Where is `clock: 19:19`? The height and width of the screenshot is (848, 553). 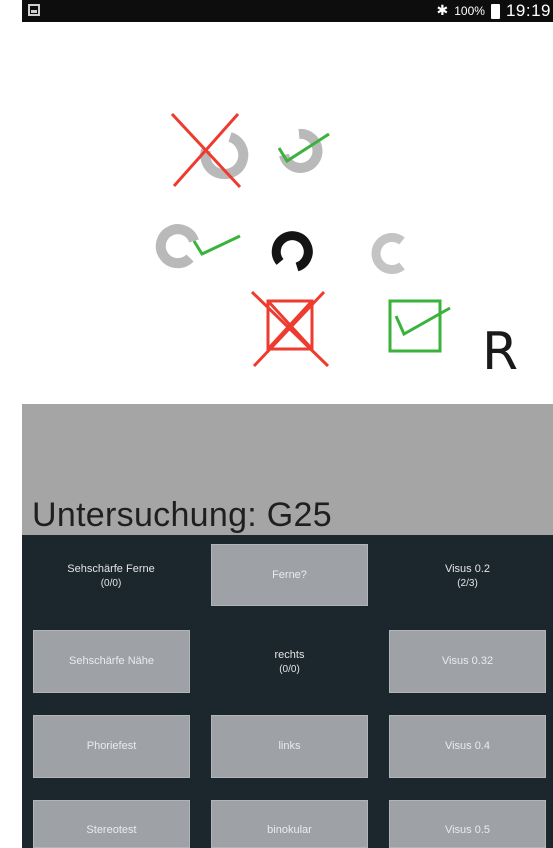 clock: 19:19 is located at coordinates (528, 10).